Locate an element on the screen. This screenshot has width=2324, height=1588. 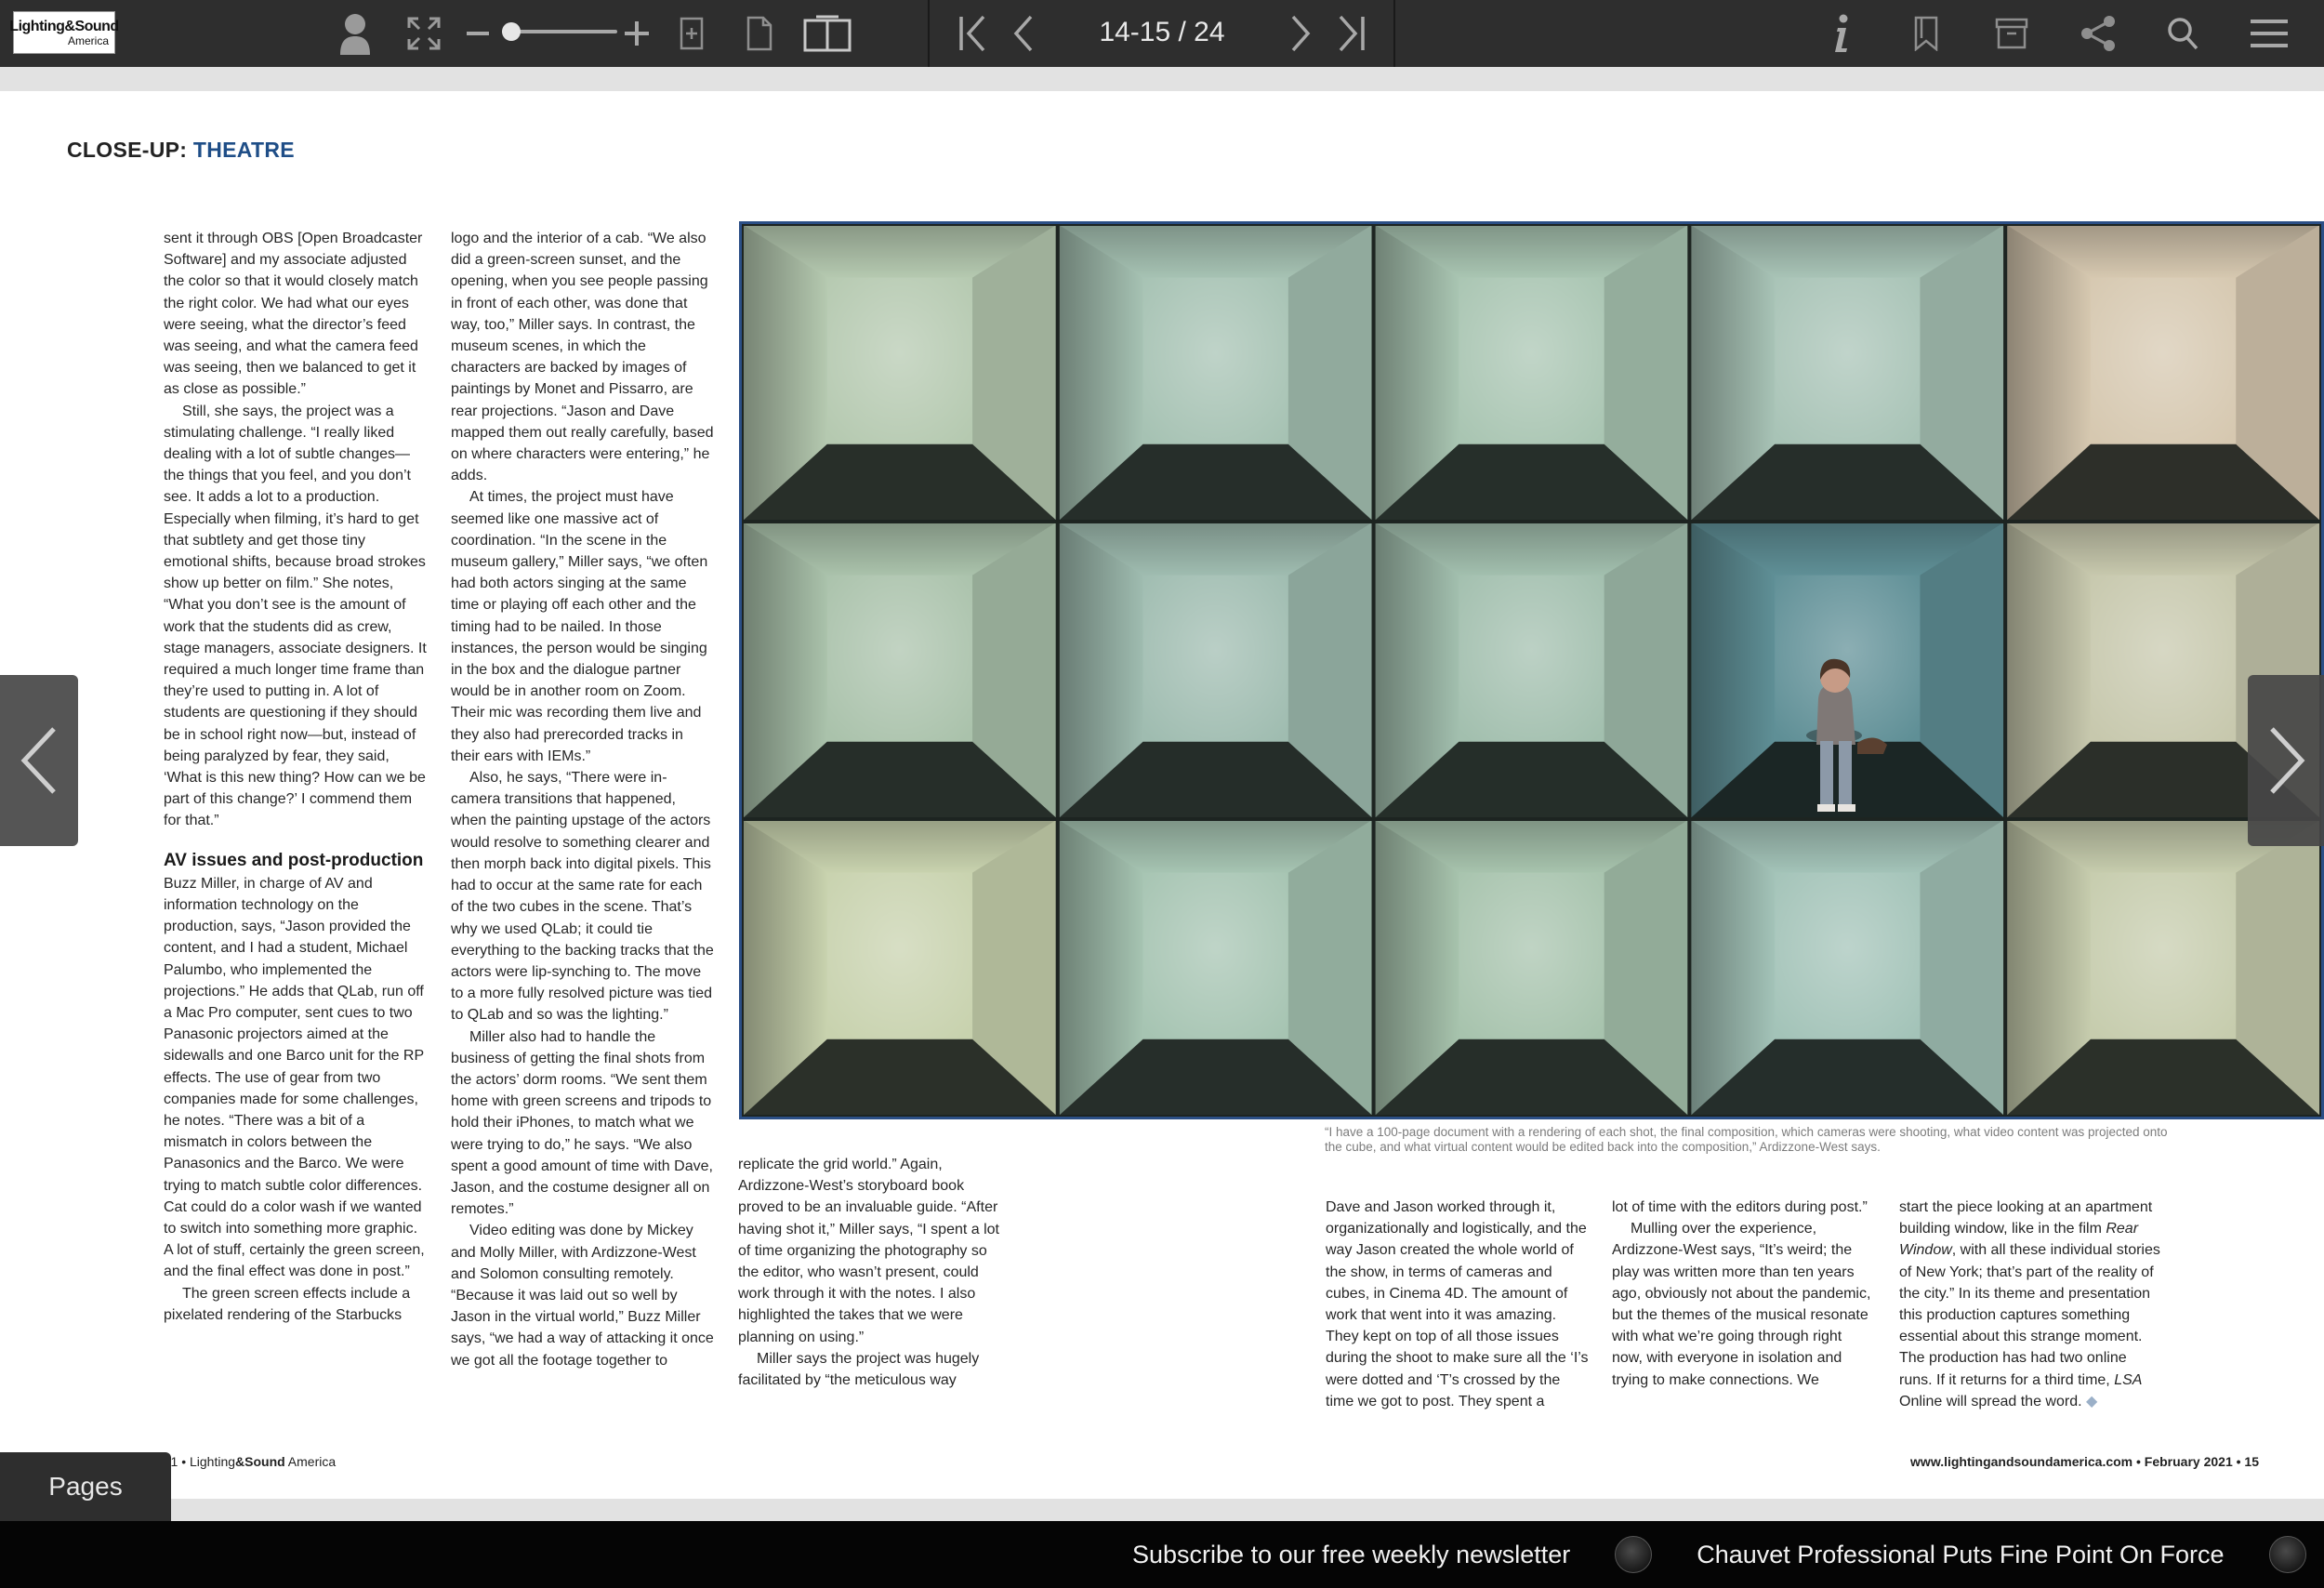
prev-page-icon is located at coordinates (1023, 33).